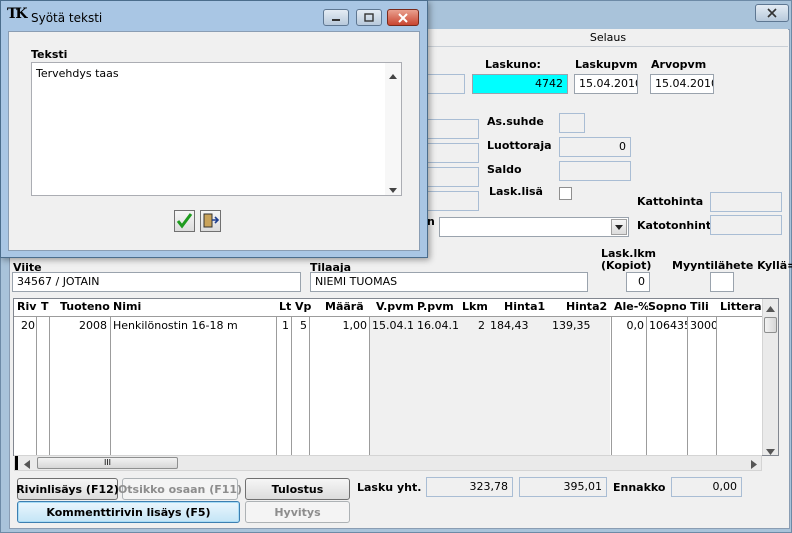  I want to click on total-label: Lasku yht., so click(389, 487).